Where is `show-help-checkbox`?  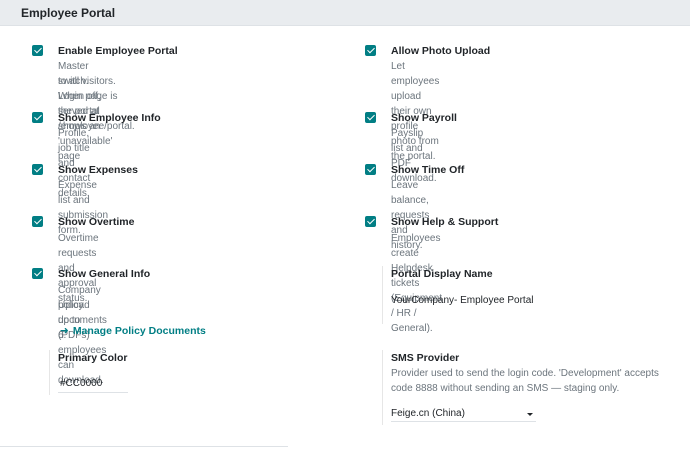 show-help-checkbox is located at coordinates (370, 221).